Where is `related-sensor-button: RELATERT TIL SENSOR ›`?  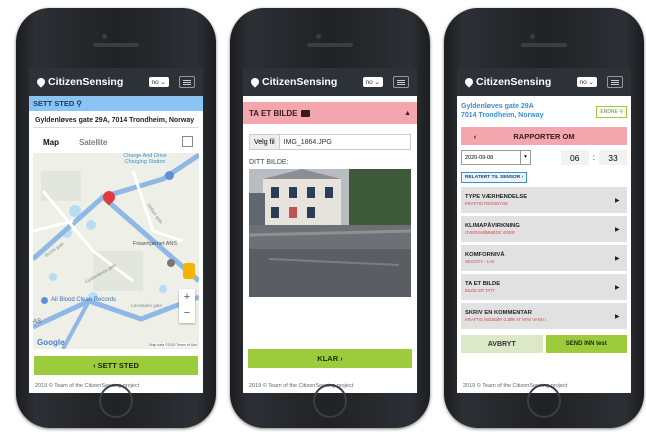 related-sensor-button: RELATERT TIL SENSOR › is located at coordinates (494, 177).